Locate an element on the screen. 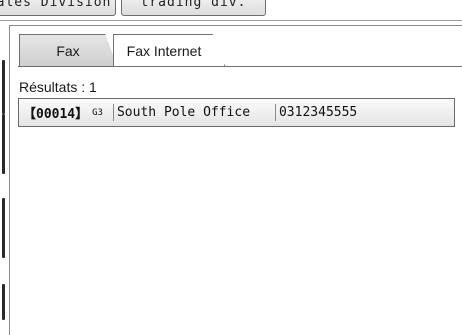 The width and height of the screenshot is (462, 335). destination-name: South Pole Office is located at coordinates (183, 112).